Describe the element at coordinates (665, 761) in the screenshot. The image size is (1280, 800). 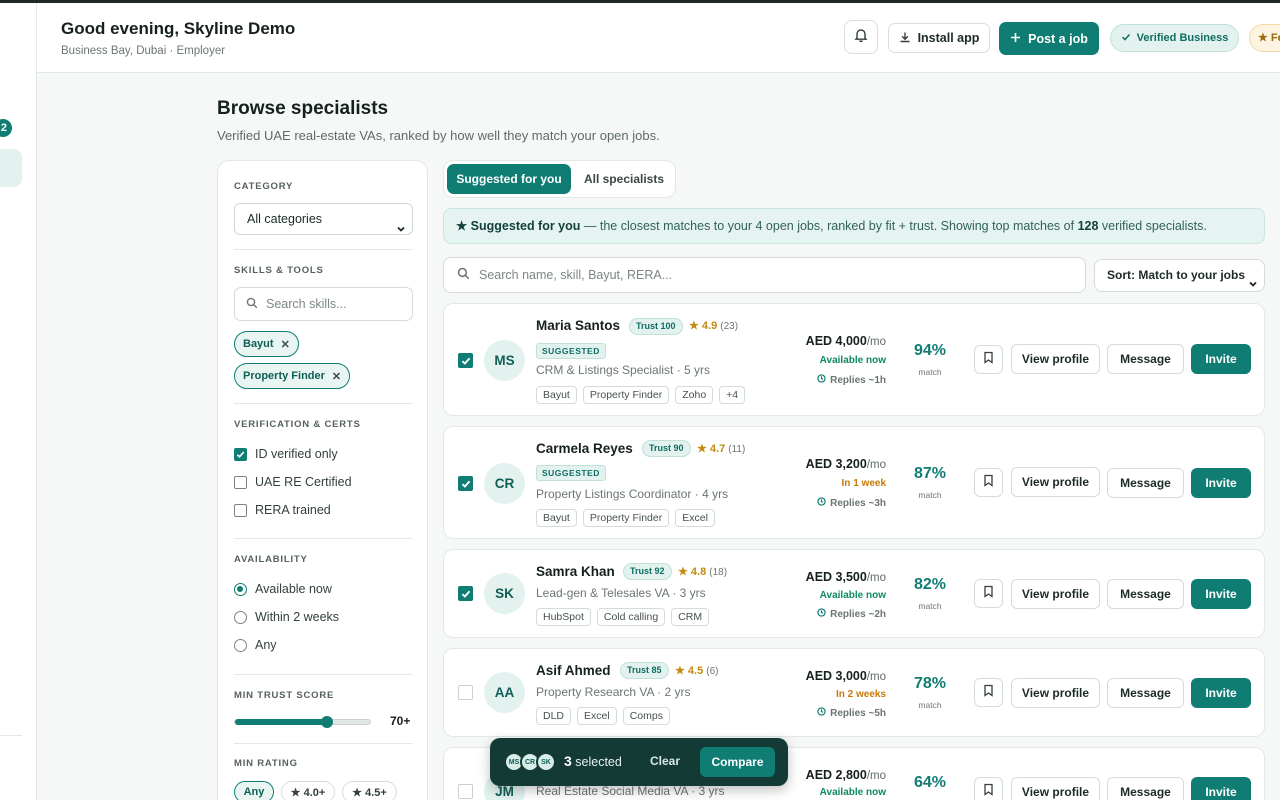
I see `clear-selection-button: Clear` at that location.